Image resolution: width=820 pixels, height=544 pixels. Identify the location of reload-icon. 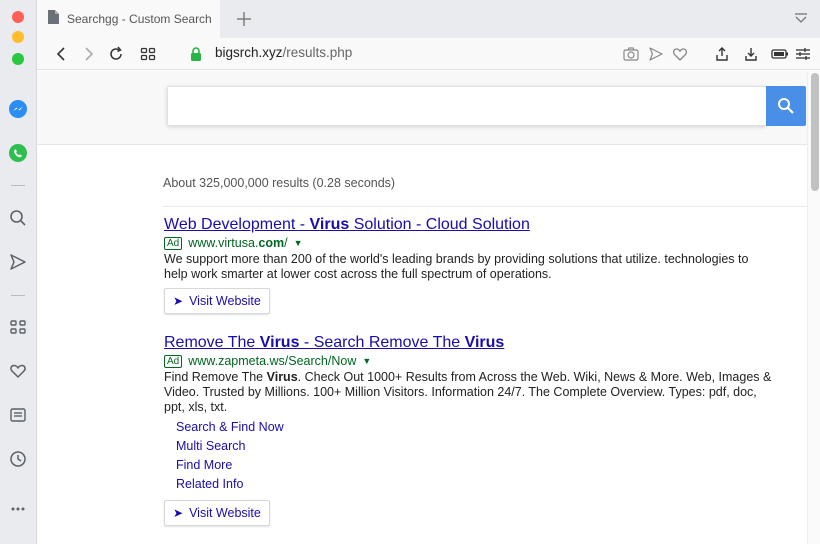
(116, 54).